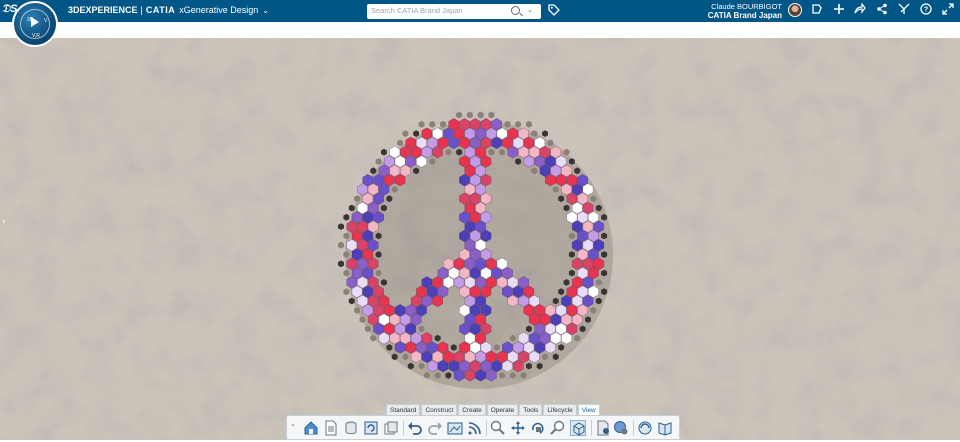  I want to click on avatar, so click(795, 10).